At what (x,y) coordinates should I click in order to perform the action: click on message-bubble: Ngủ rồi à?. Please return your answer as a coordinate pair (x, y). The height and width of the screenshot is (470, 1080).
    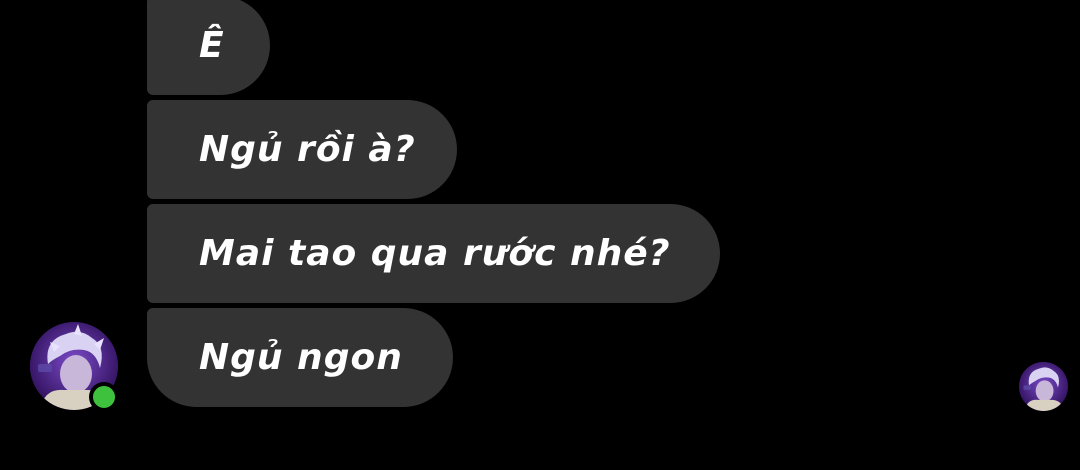
    Looking at the image, I should click on (302, 149).